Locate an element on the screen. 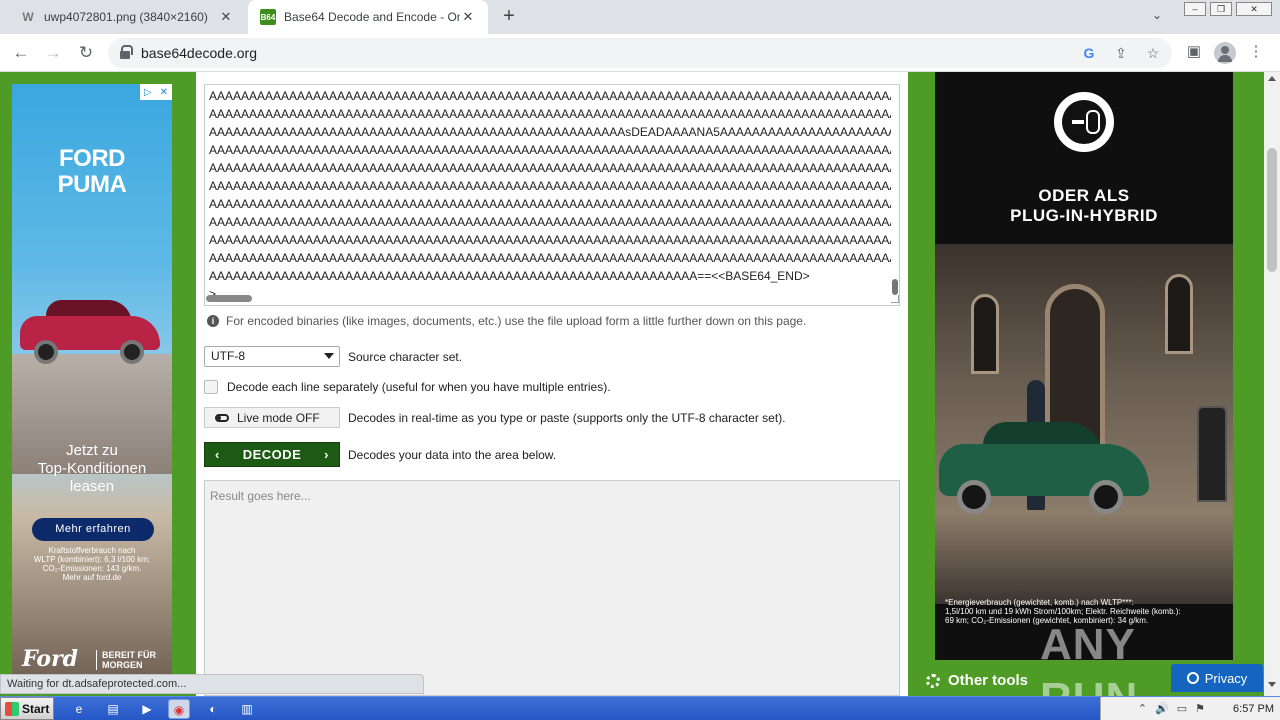  decode-description: Decodes your data into the area below. is located at coordinates (452, 455).